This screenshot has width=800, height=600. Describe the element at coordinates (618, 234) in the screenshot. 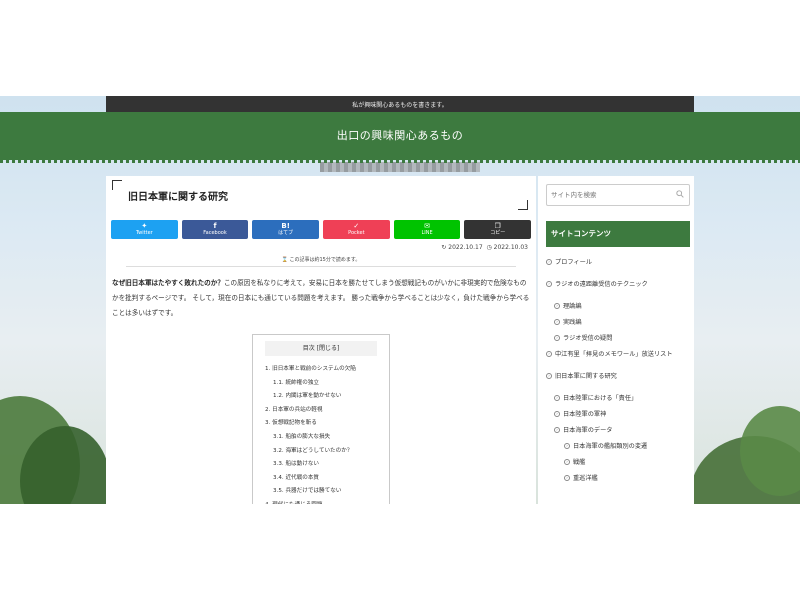

I see `widget-title: サイトコンテンツ` at that location.